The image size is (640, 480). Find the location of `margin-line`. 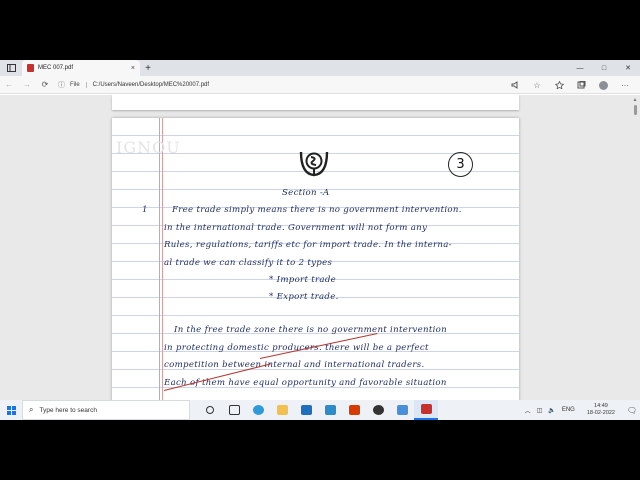

margin-line is located at coordinates (159, 269).